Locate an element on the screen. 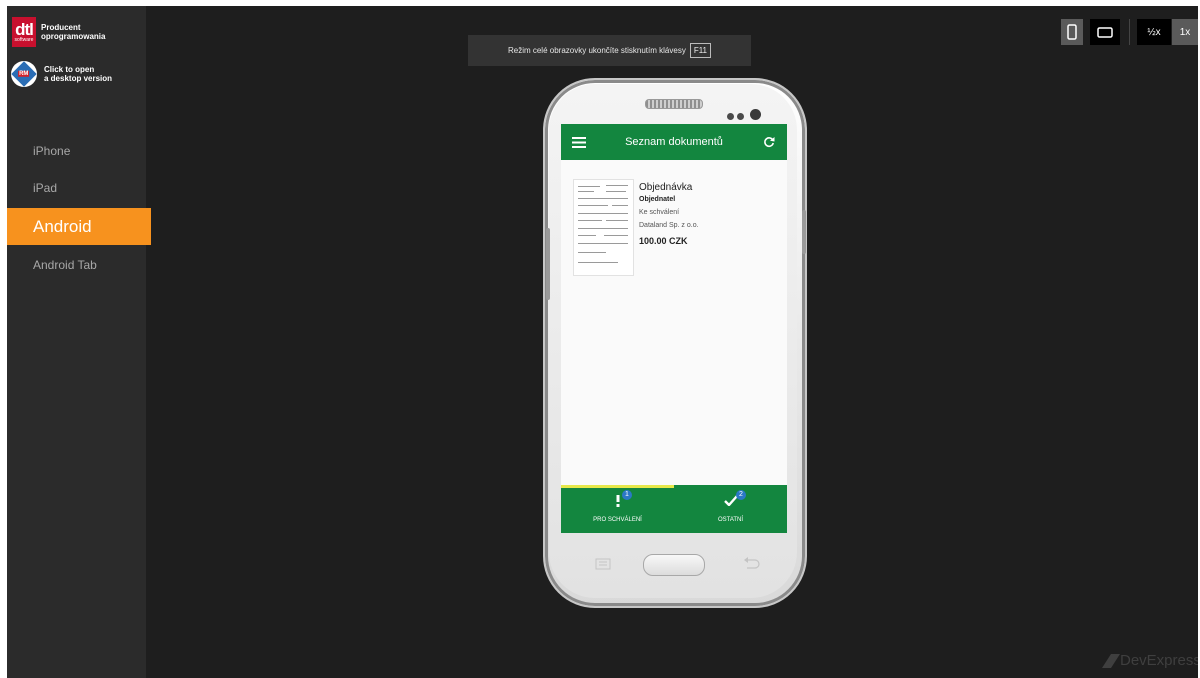 The image size is (1200, 678). back-key-icon is located at coordinates (752, 563).